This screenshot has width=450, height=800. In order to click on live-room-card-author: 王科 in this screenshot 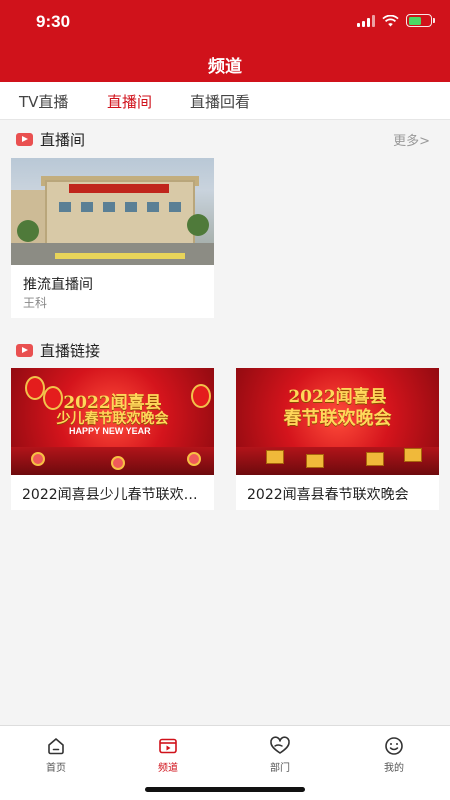, I will do `click(35, 303)`.